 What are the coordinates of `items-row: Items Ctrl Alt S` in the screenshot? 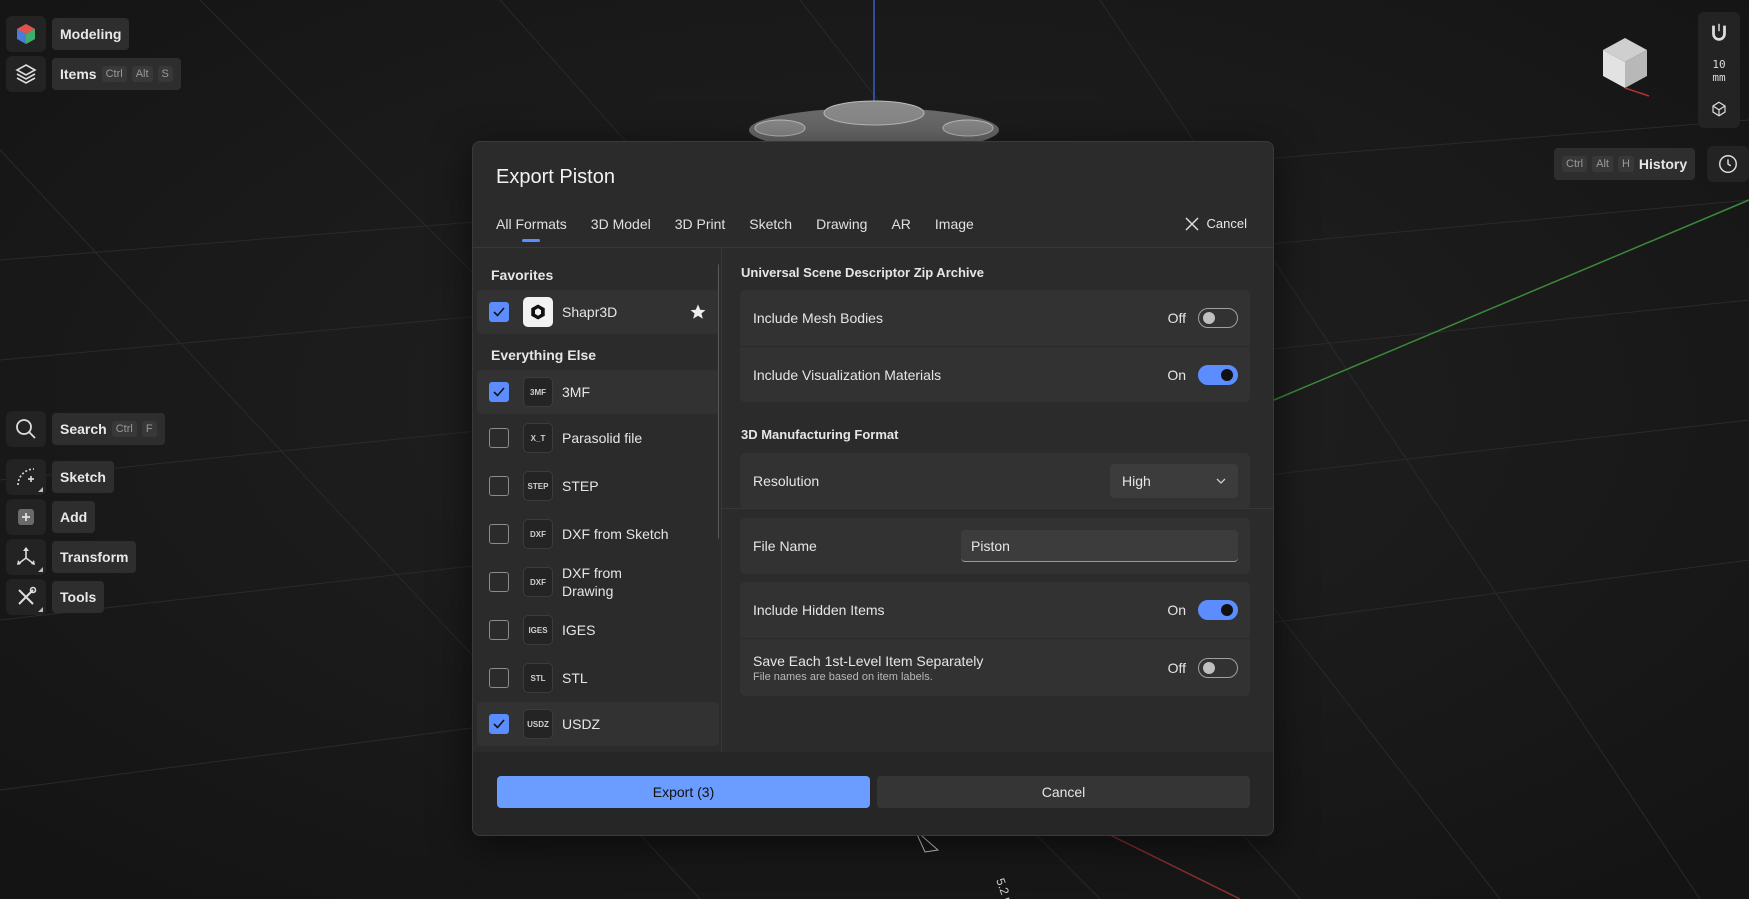 It's located at (93, 74).